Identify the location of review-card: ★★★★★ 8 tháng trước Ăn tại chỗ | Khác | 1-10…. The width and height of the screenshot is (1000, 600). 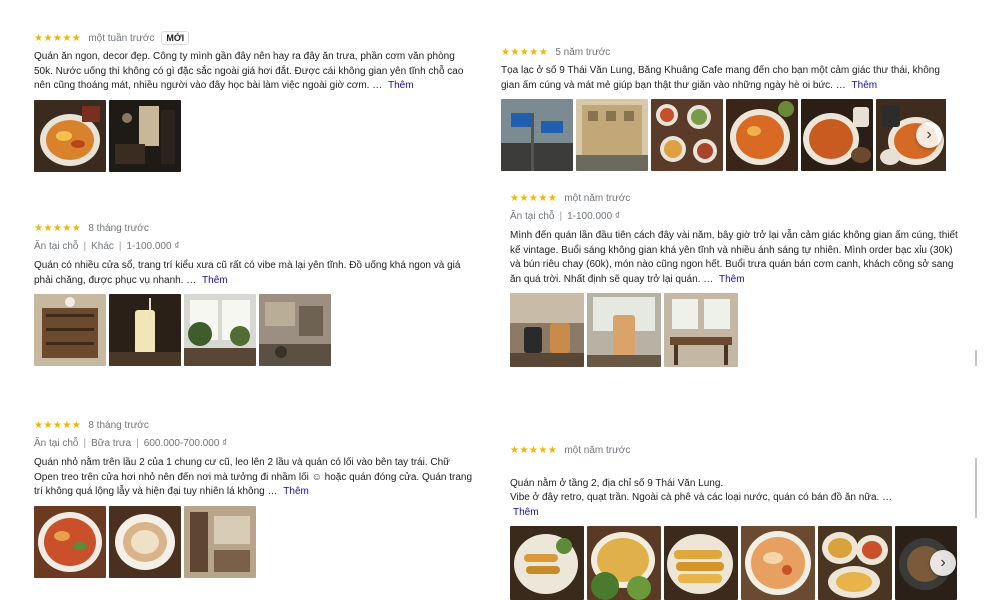
(254, 293).